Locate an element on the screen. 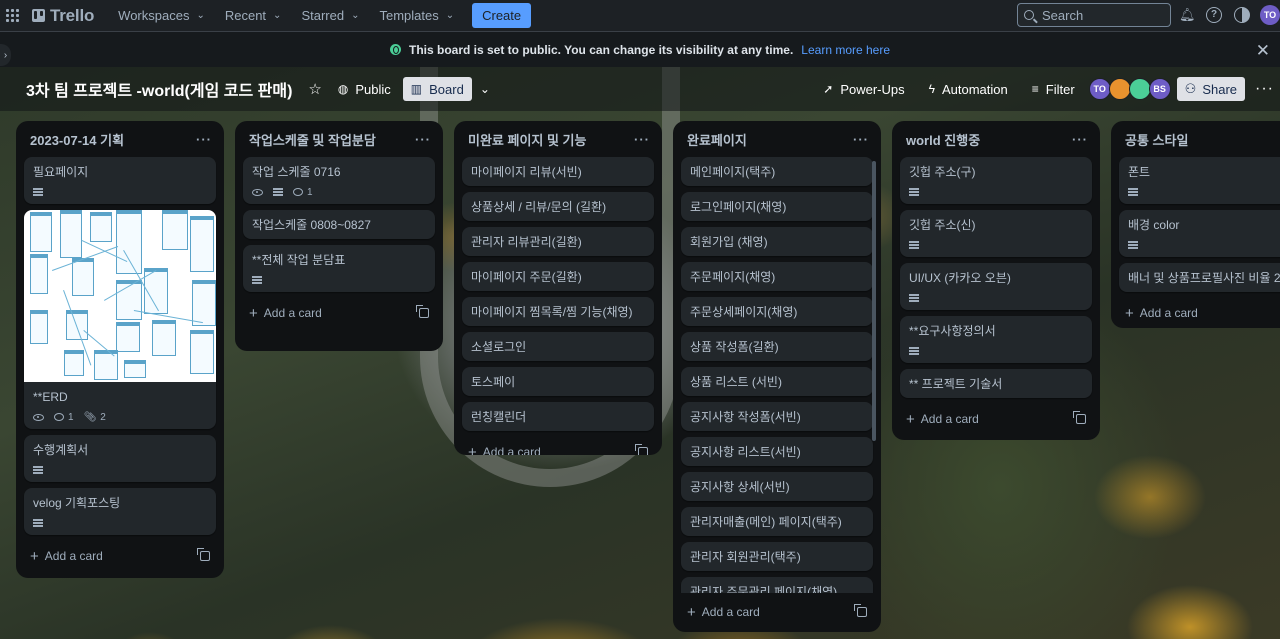 The width and height of the screenshot is (1280, 639). create-button: Create is located at coordinates (502, 15).